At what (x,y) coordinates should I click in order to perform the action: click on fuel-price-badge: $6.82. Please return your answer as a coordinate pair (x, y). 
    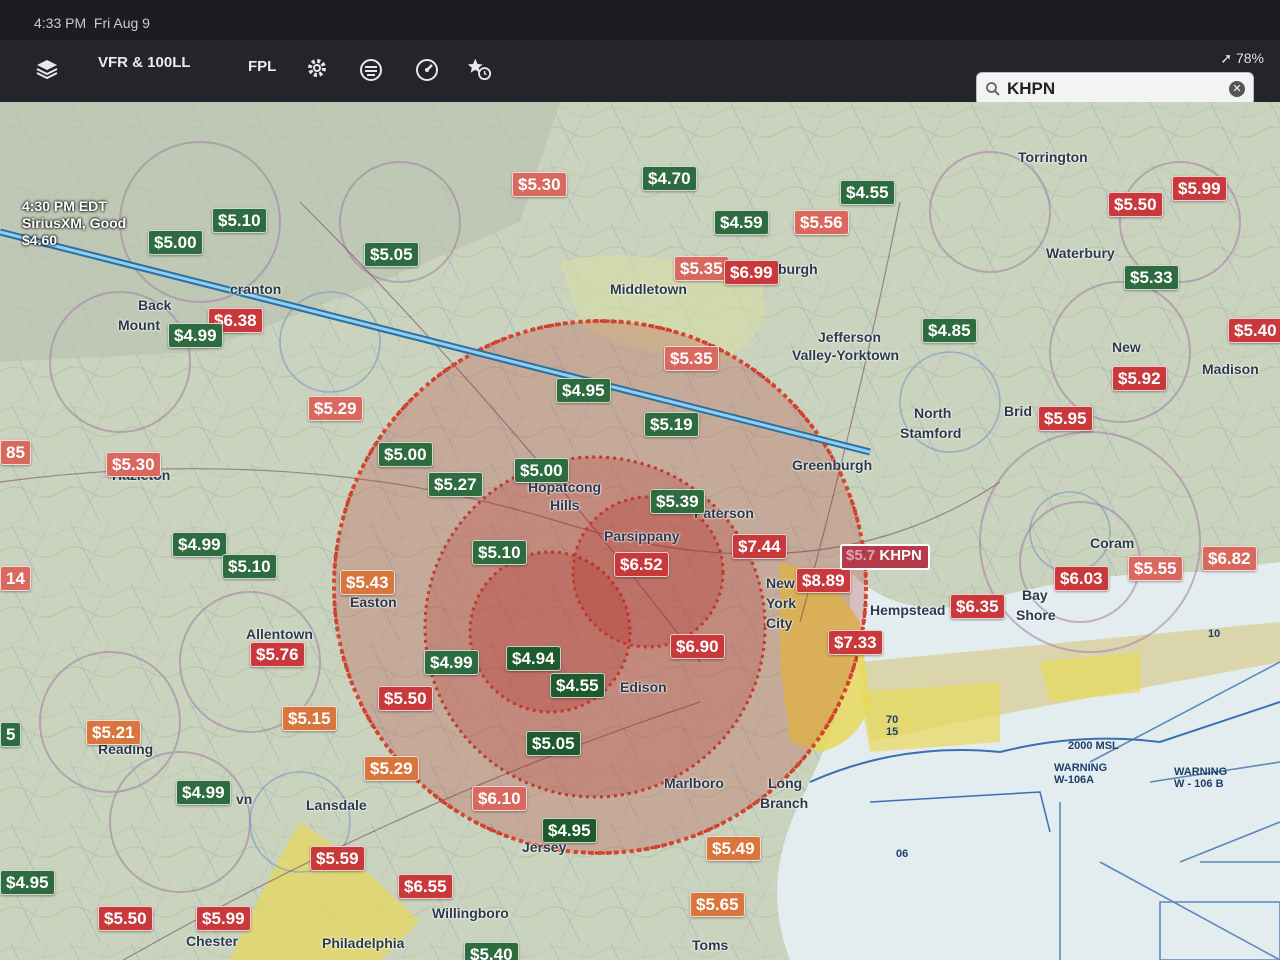
    Looking at the image, I should click on (1229, 558).